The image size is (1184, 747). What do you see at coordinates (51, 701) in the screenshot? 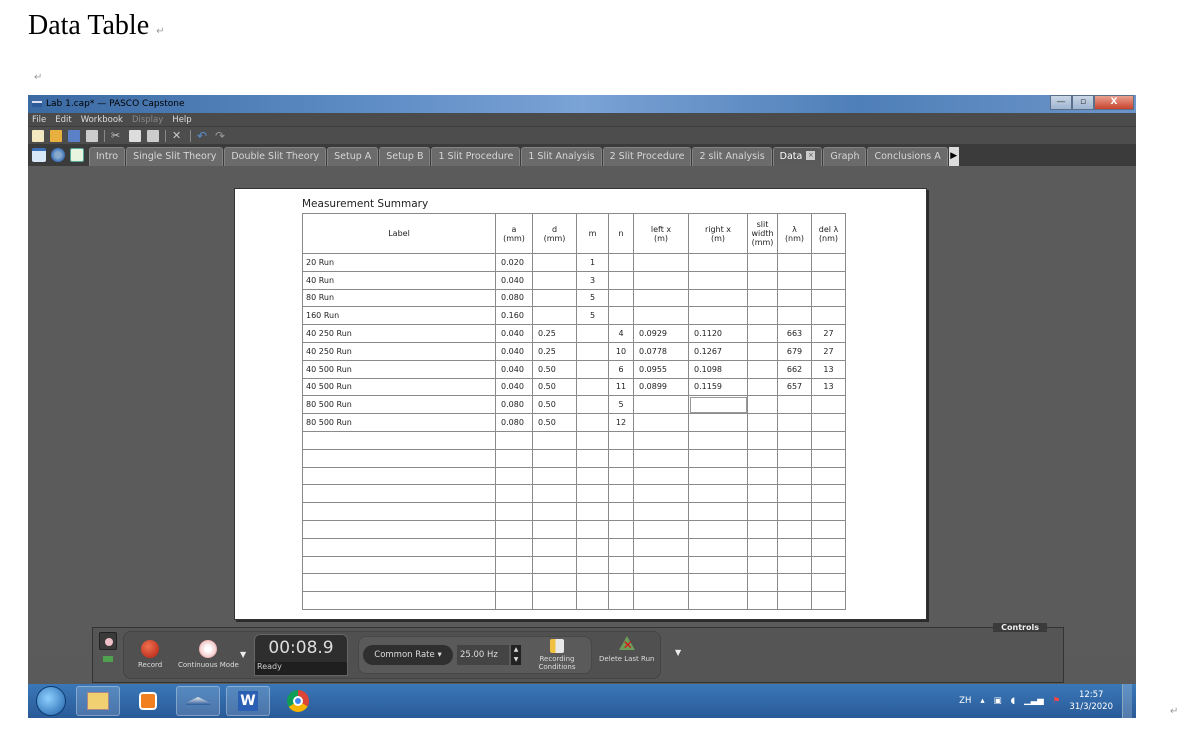
I see `start-button` at bounding box center [51, 701].